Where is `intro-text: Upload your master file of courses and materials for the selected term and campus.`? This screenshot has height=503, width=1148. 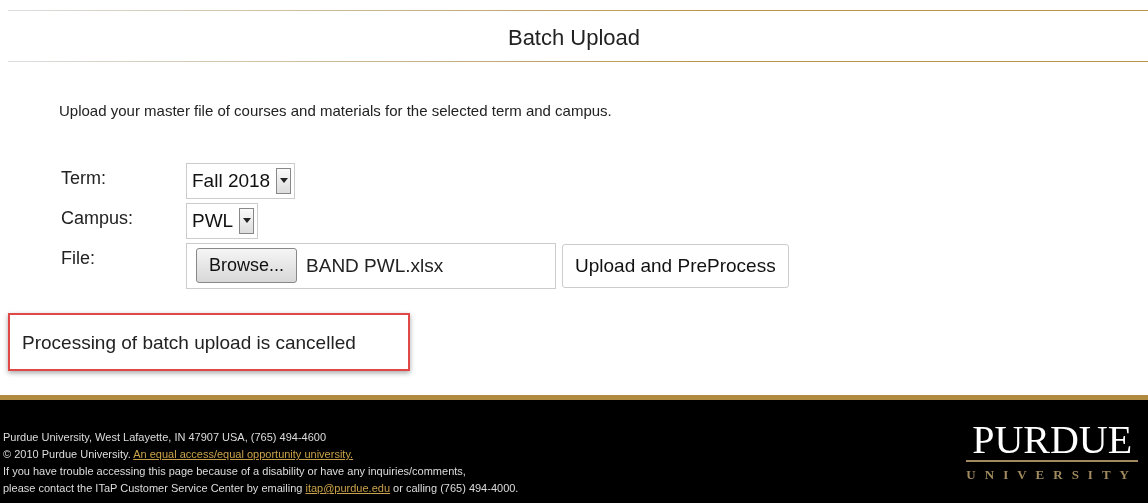 intro-text: Upload your master file of courses and materials for the selected term and campus. is located at coordinates (336, 111).